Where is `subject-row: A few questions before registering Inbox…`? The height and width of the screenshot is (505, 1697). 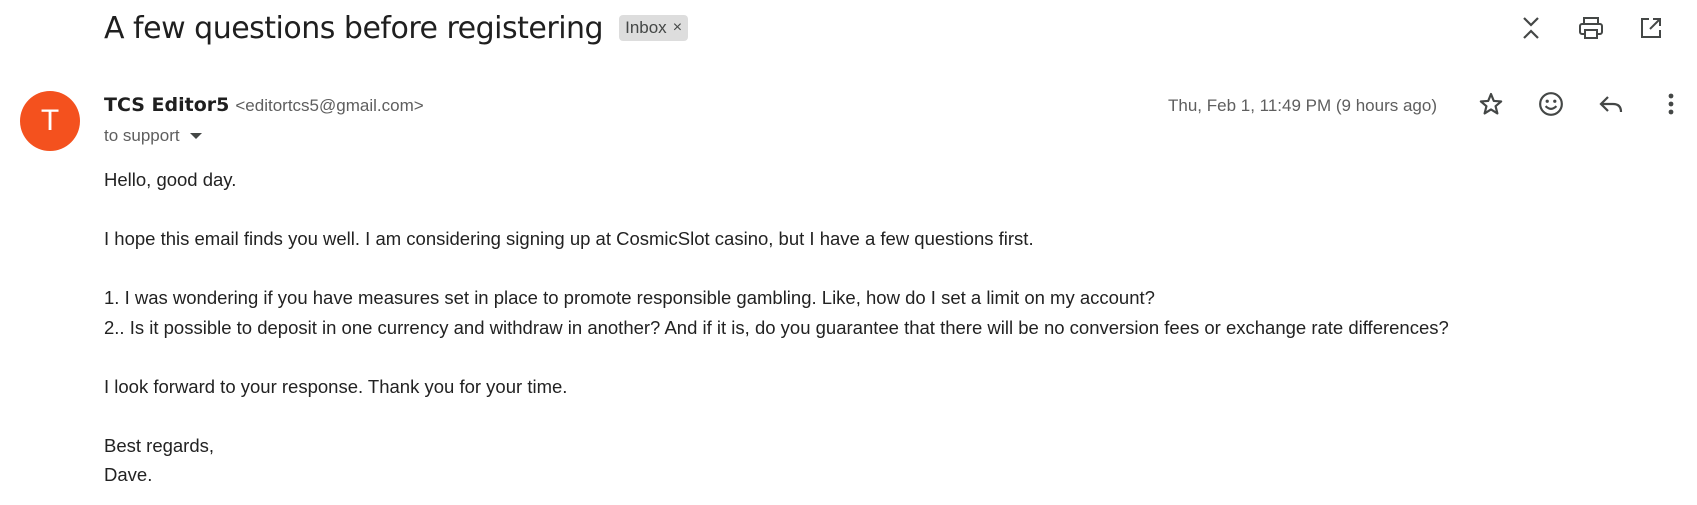 subject-row: A few questions before registering Inbox… is located at coordinates (396, 28).